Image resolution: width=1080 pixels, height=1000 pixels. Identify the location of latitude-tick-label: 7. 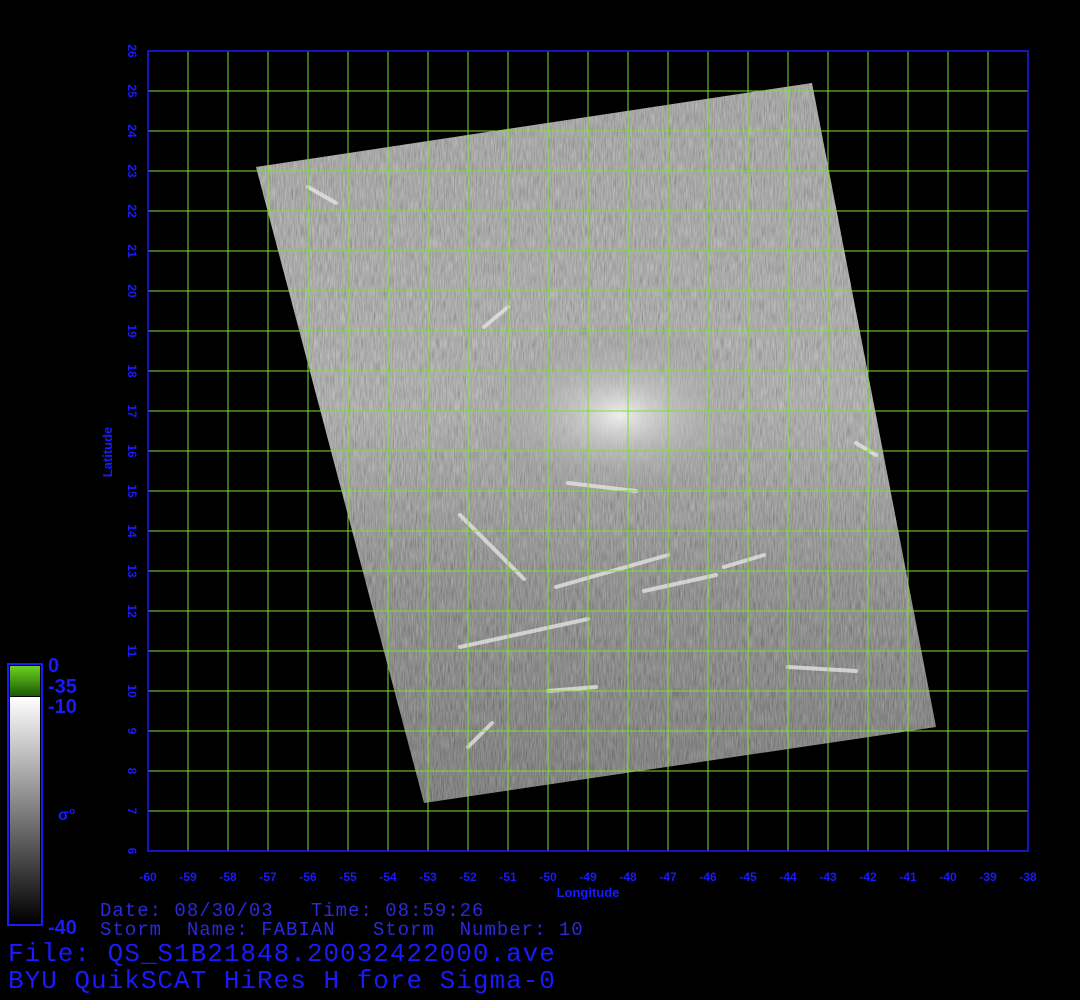
(132, 811).